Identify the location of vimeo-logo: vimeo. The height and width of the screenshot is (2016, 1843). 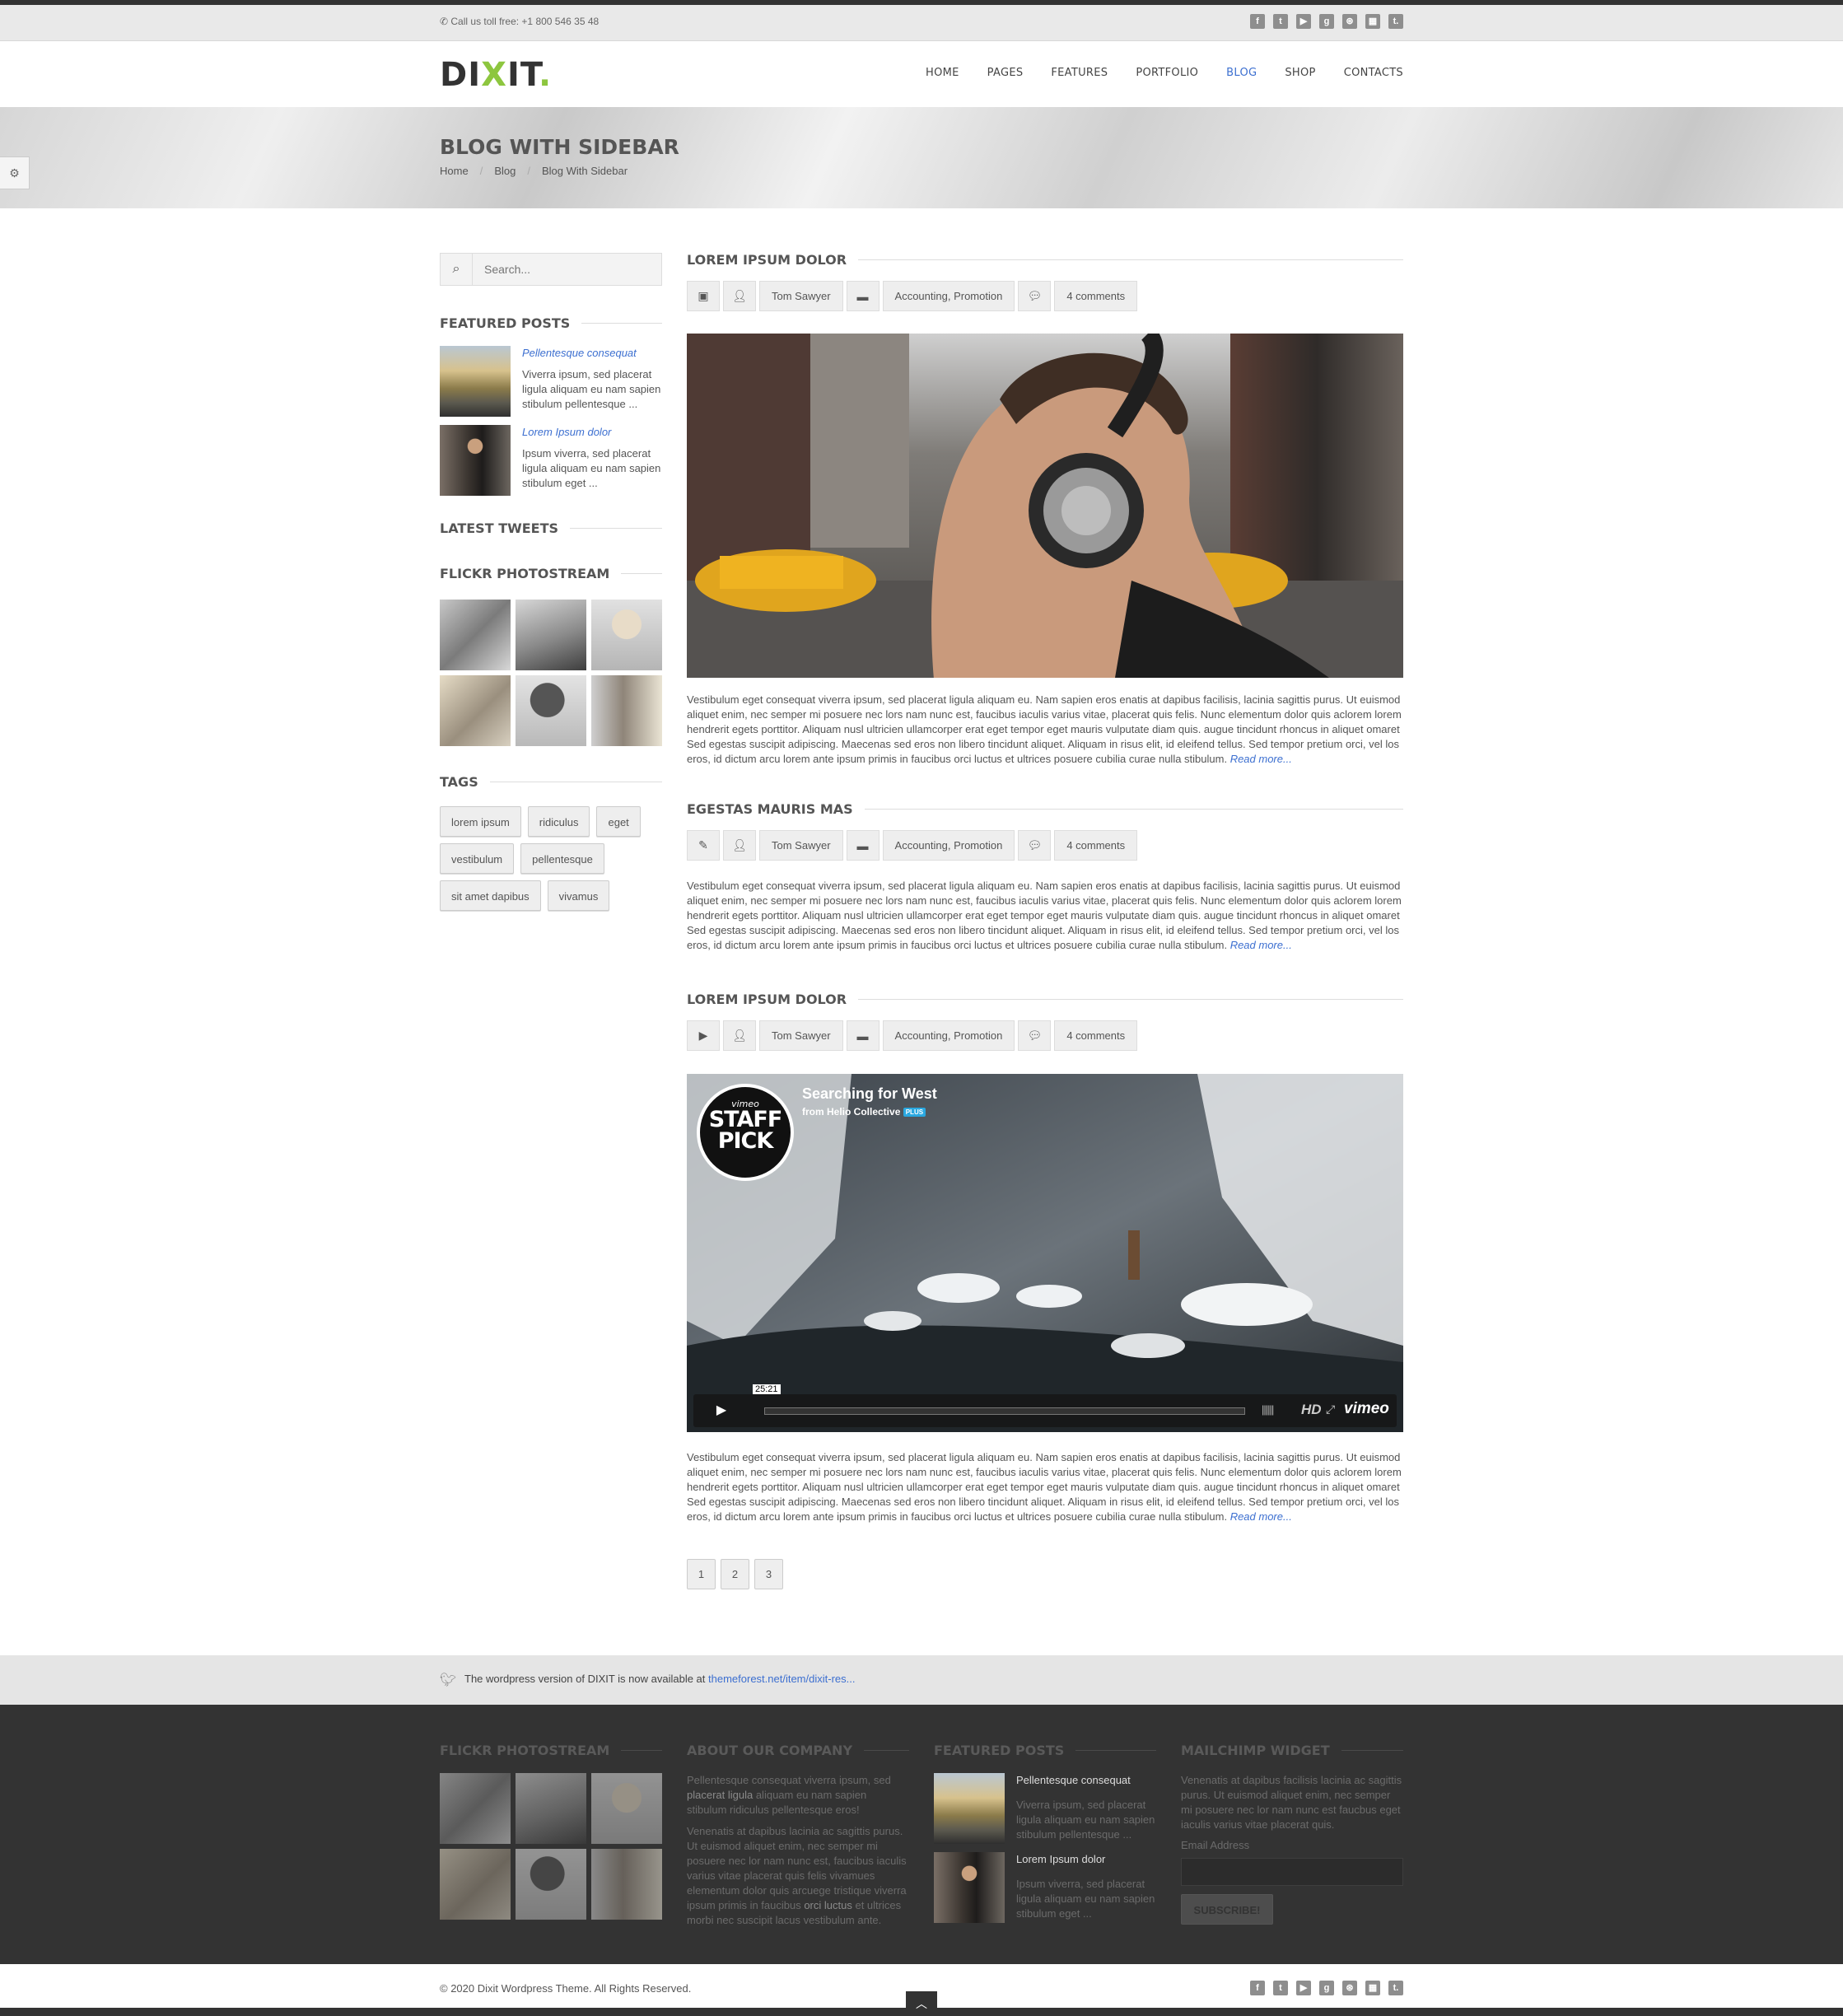
(1366, 1409).